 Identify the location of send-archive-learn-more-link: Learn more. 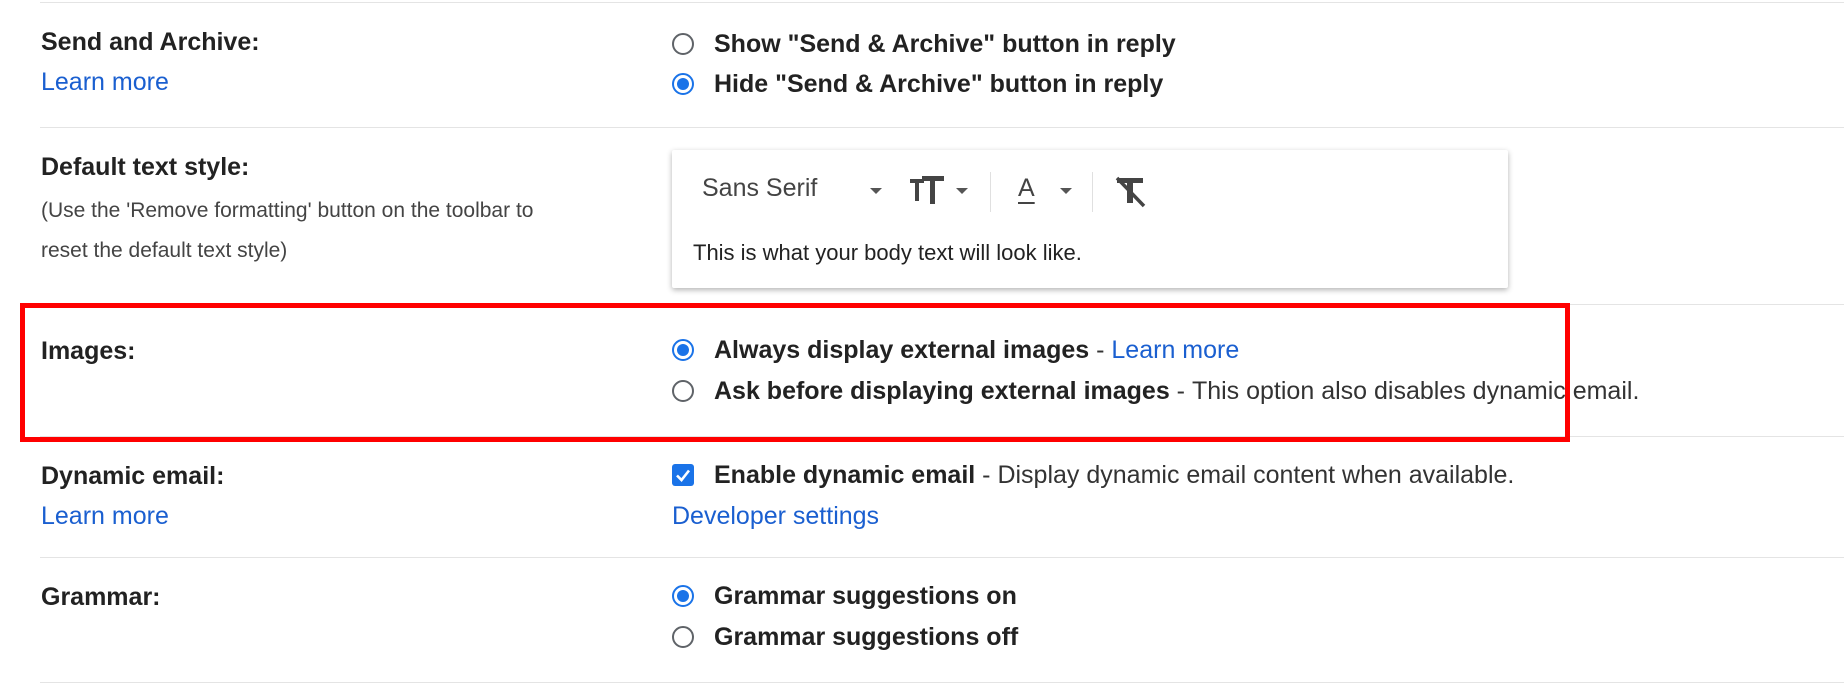
(105, 82).